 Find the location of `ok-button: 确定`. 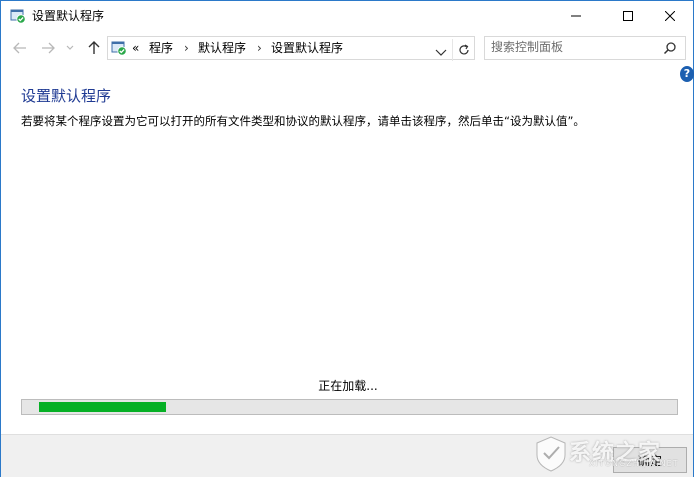

ok-button: 确定 is located at coordinates (650, 460).